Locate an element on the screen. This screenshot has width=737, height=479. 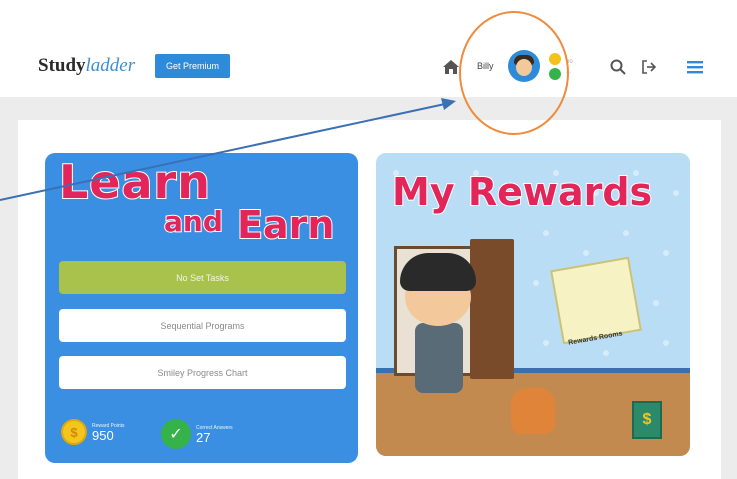
smiley-status-icon is located at coordinates (555, 59).